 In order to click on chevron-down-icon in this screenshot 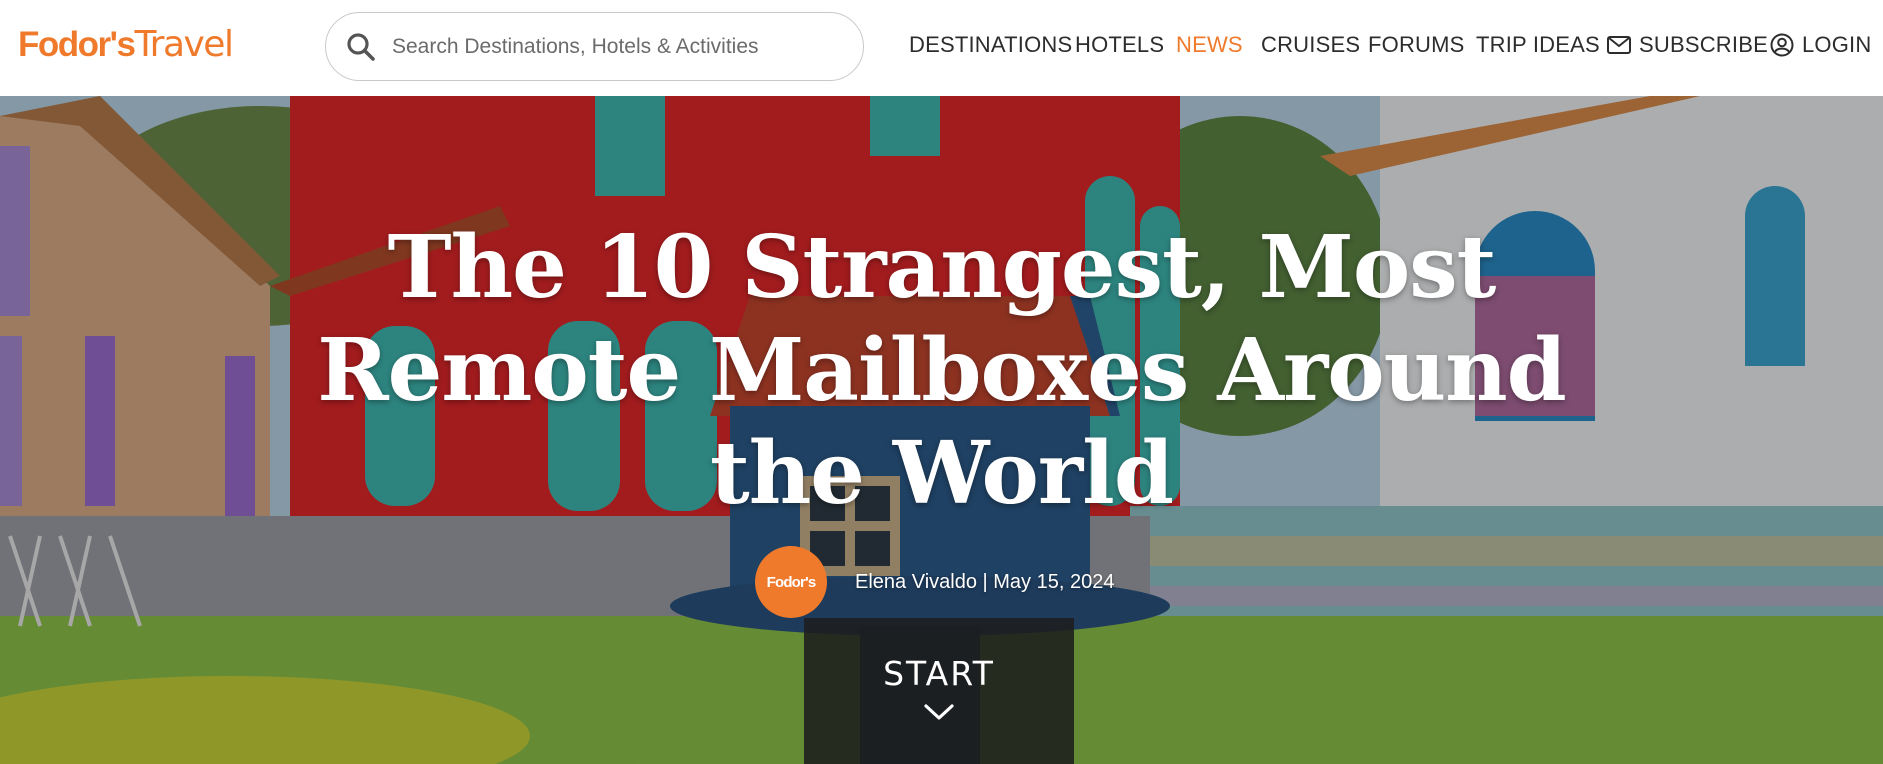, I will do `click(939, 712)`.